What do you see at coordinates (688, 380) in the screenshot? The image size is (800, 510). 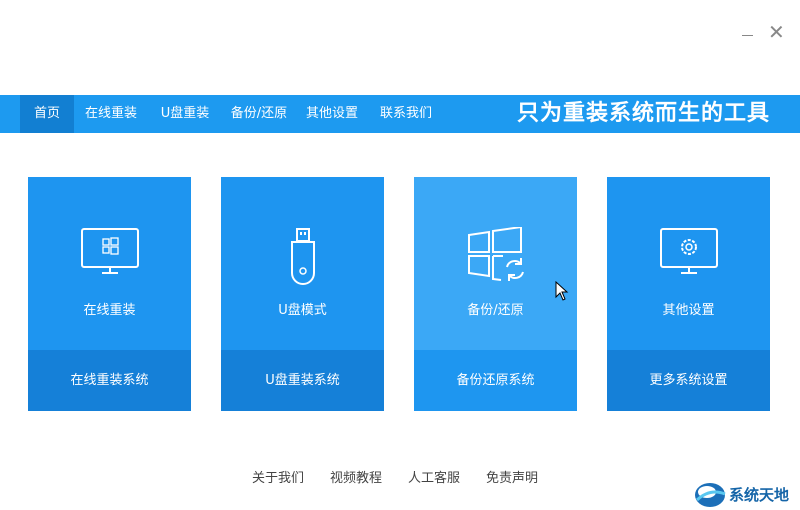 I see `card-action-button: 更多系统设置` at bounding box center [688, 380].